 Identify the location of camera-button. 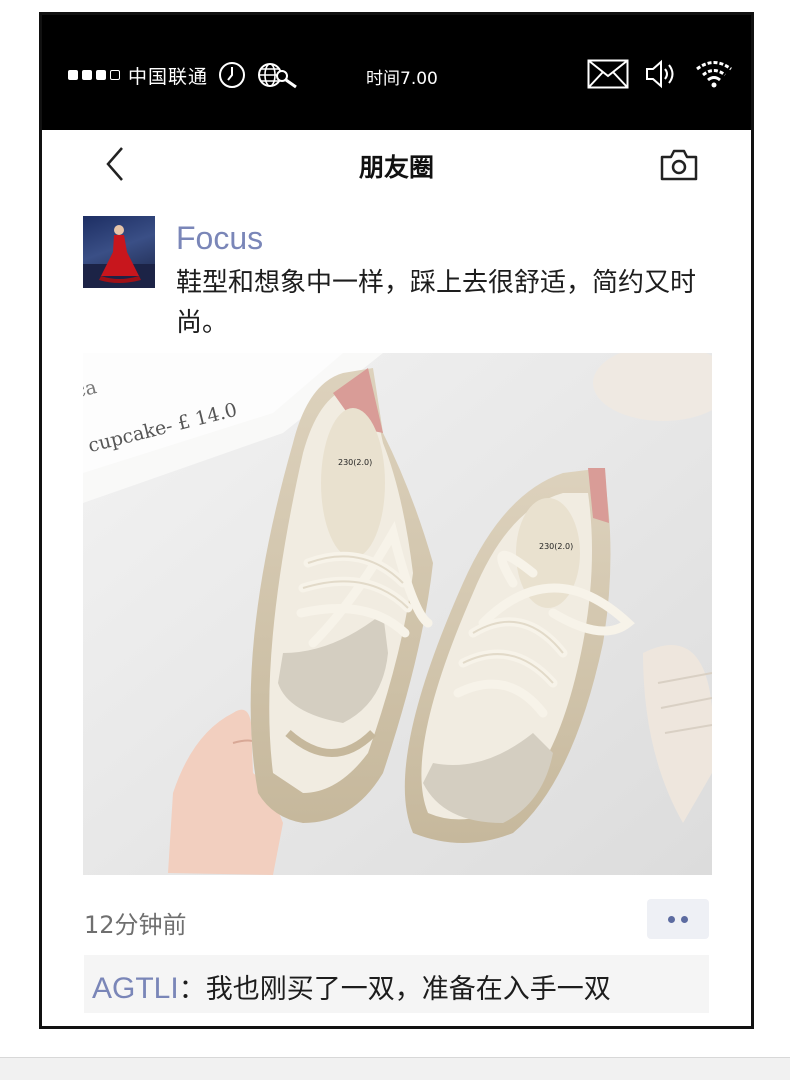
(679, 165).